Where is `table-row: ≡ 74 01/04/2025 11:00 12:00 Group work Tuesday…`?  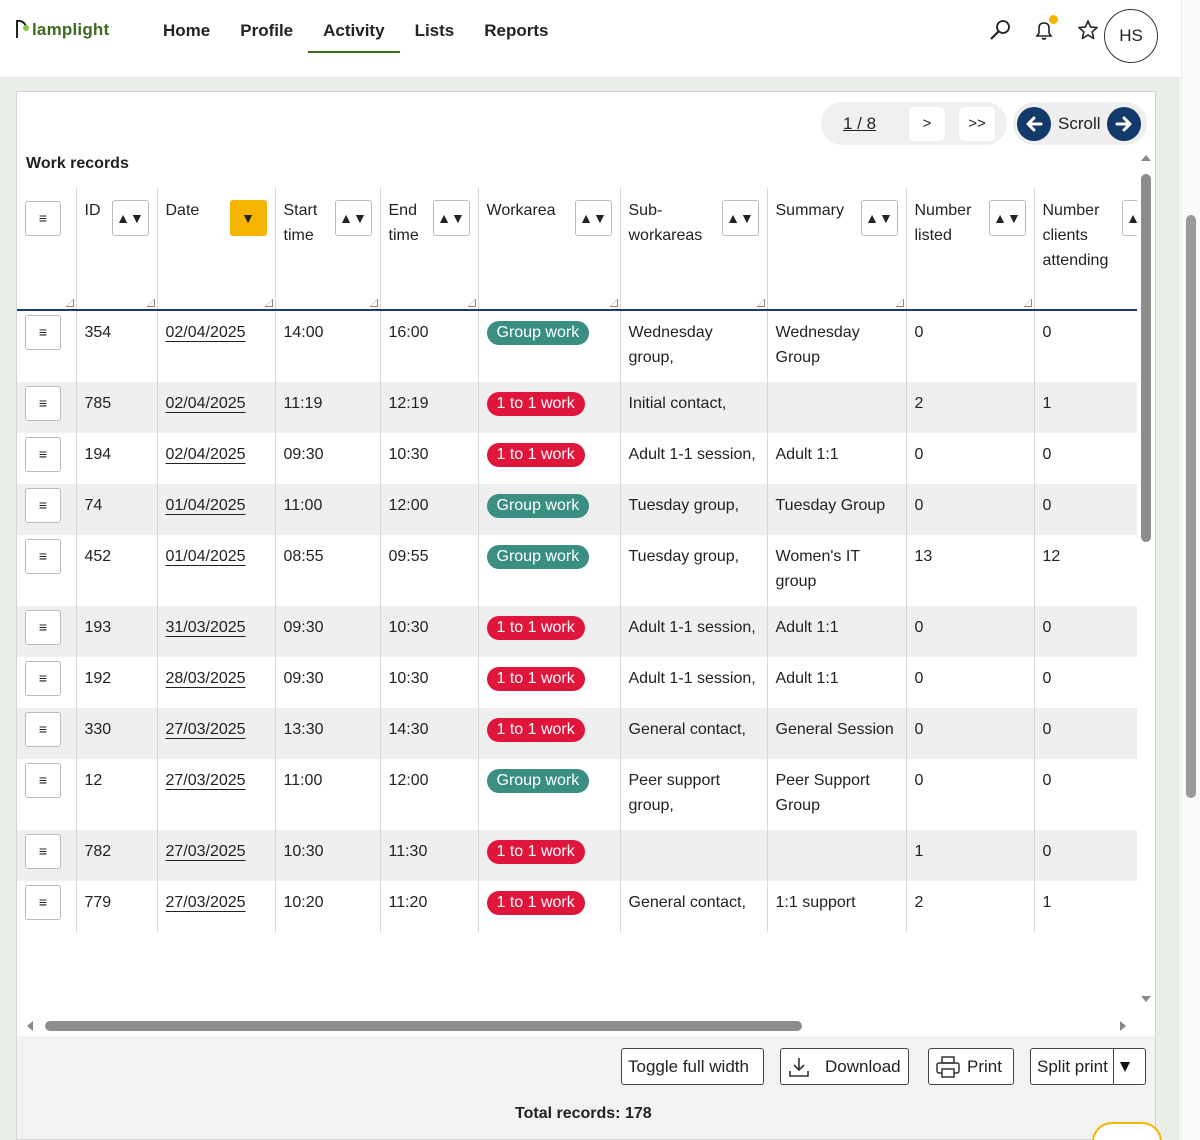 table-row: ≡ 74 01/04/2025 11:00 12:00 Group work Tuesday… is located at coordinates (577, 509).